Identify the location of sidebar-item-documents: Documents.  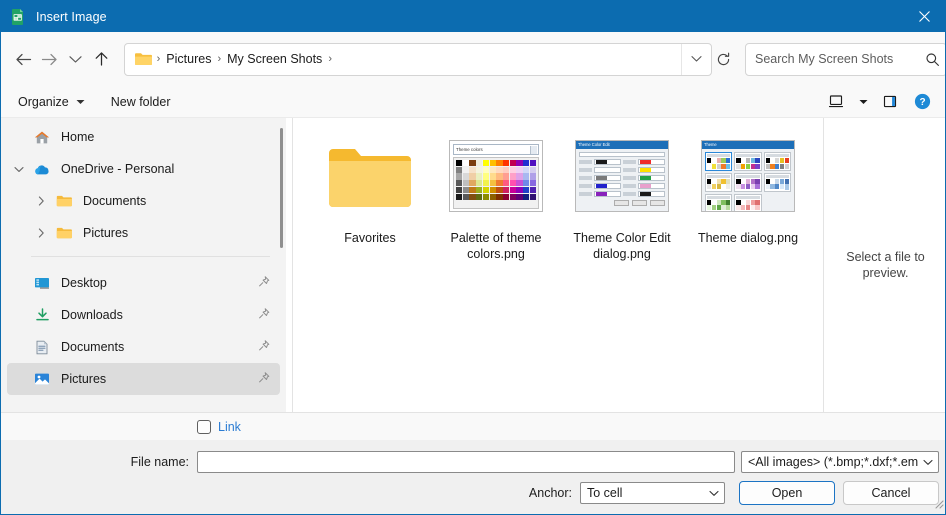
(143, 347).